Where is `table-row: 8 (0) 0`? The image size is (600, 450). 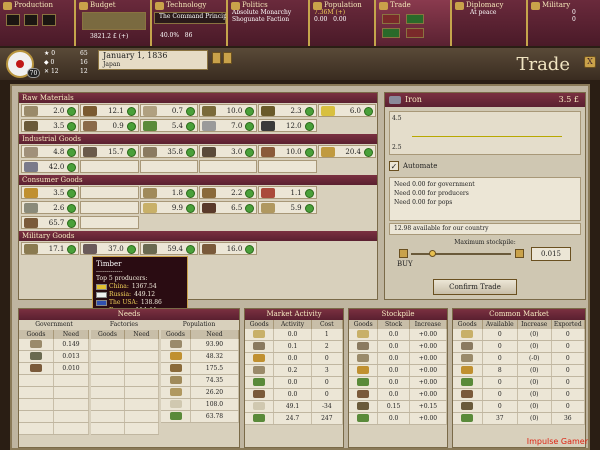
table-row: 8 (0) 0 is located at coordinates (519, 371).